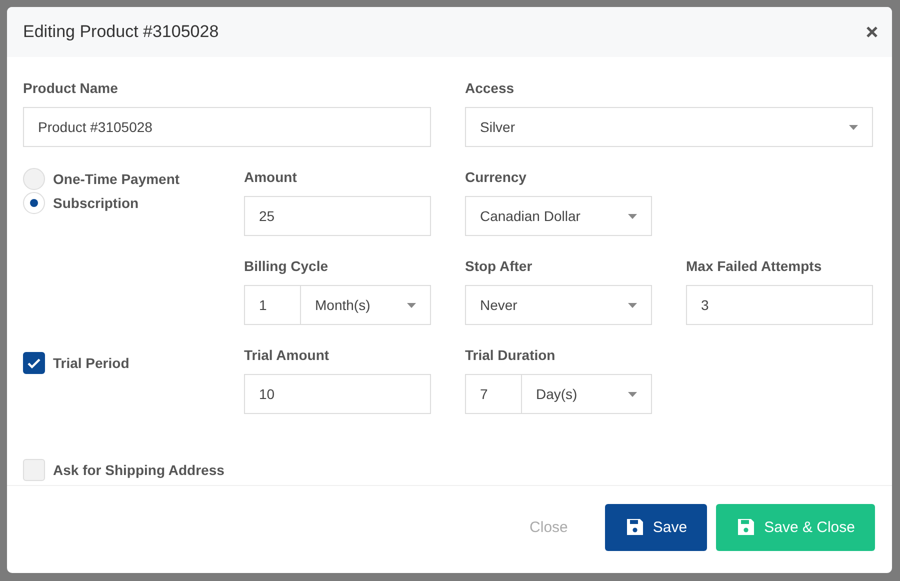 The width and height of the screenshot is (900, 581). Describe the element at coordinates (116, 179) in the screenshot. I see `radio-label: One-Time Payment` at that location.